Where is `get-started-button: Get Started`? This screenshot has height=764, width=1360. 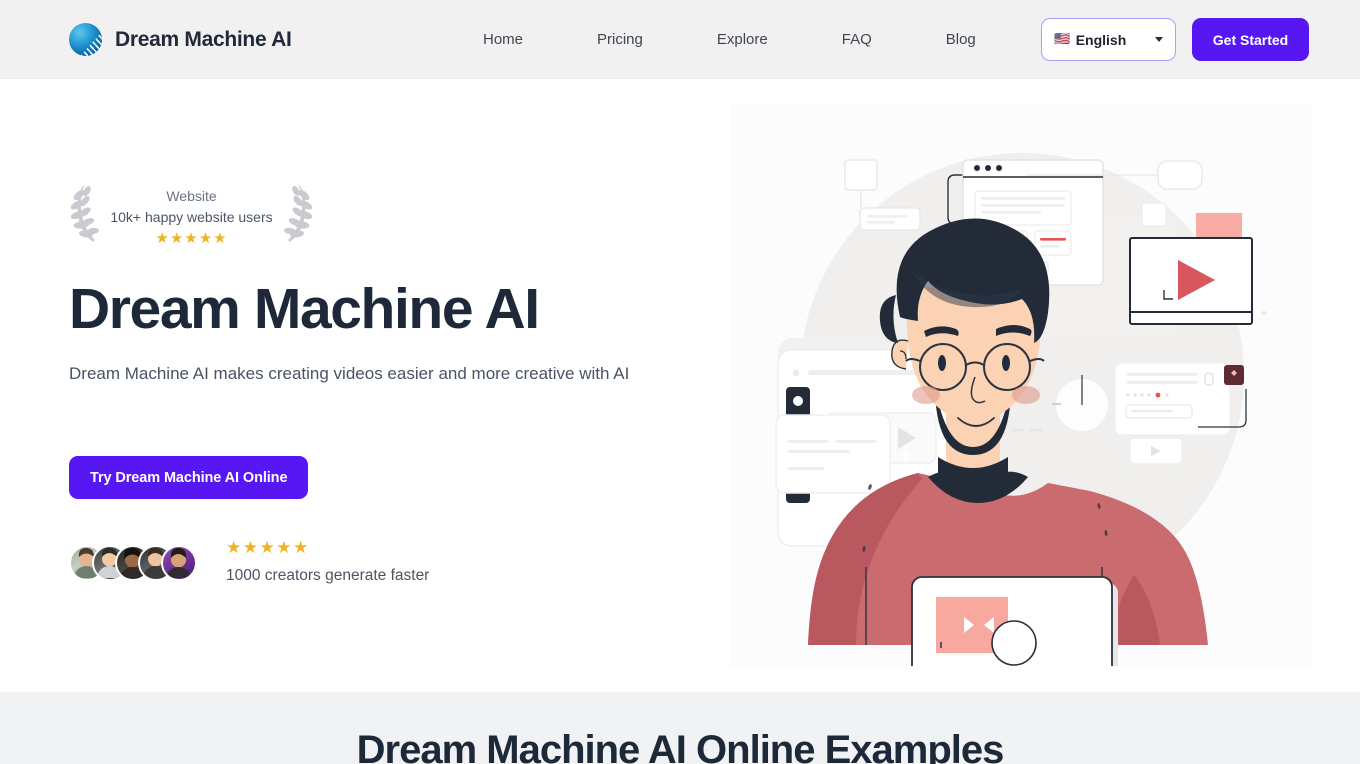
get-started-button: Get Started is located at coordinates (1250, 39).